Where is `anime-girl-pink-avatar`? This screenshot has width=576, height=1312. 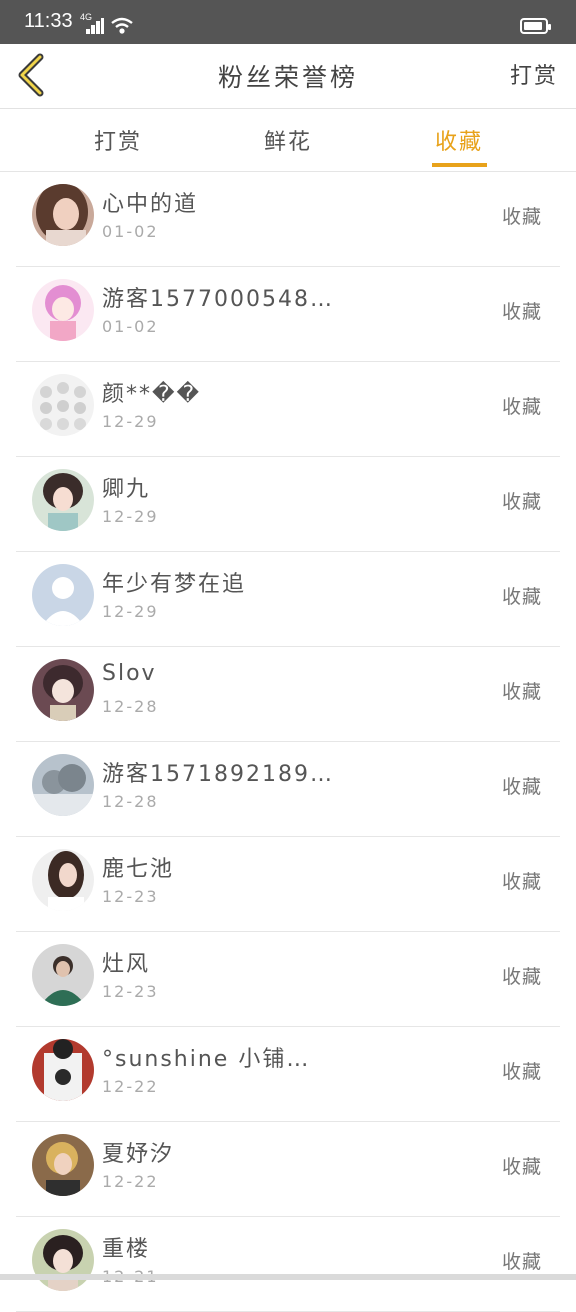 anime-girl-pink-avatar is located at coordinates (63, 310).